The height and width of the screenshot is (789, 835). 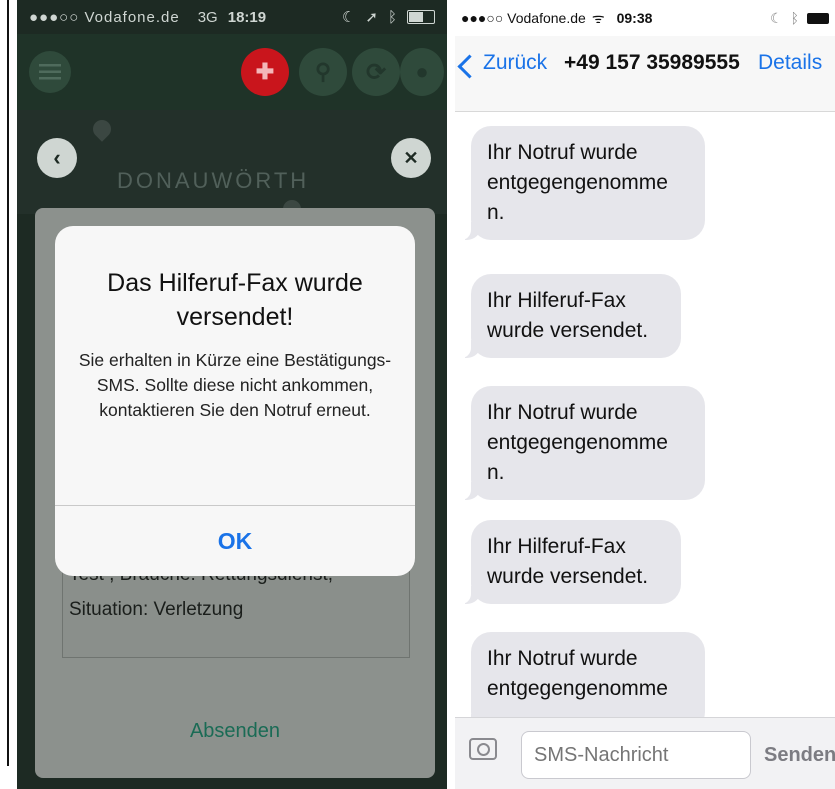 What do you see at coordinates (371, 17) in the screenshot?
I see `location-arrow-icon: ➚` at bounding box center [371, 17].